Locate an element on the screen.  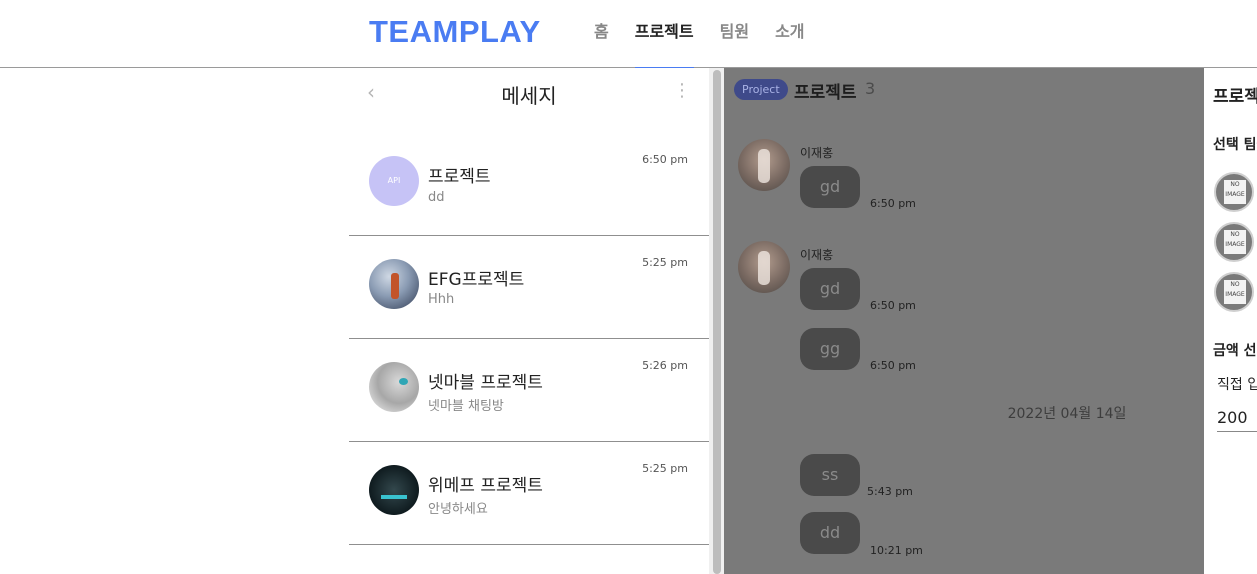
nav-members: 팀원 is located at coordinates (734, 34).